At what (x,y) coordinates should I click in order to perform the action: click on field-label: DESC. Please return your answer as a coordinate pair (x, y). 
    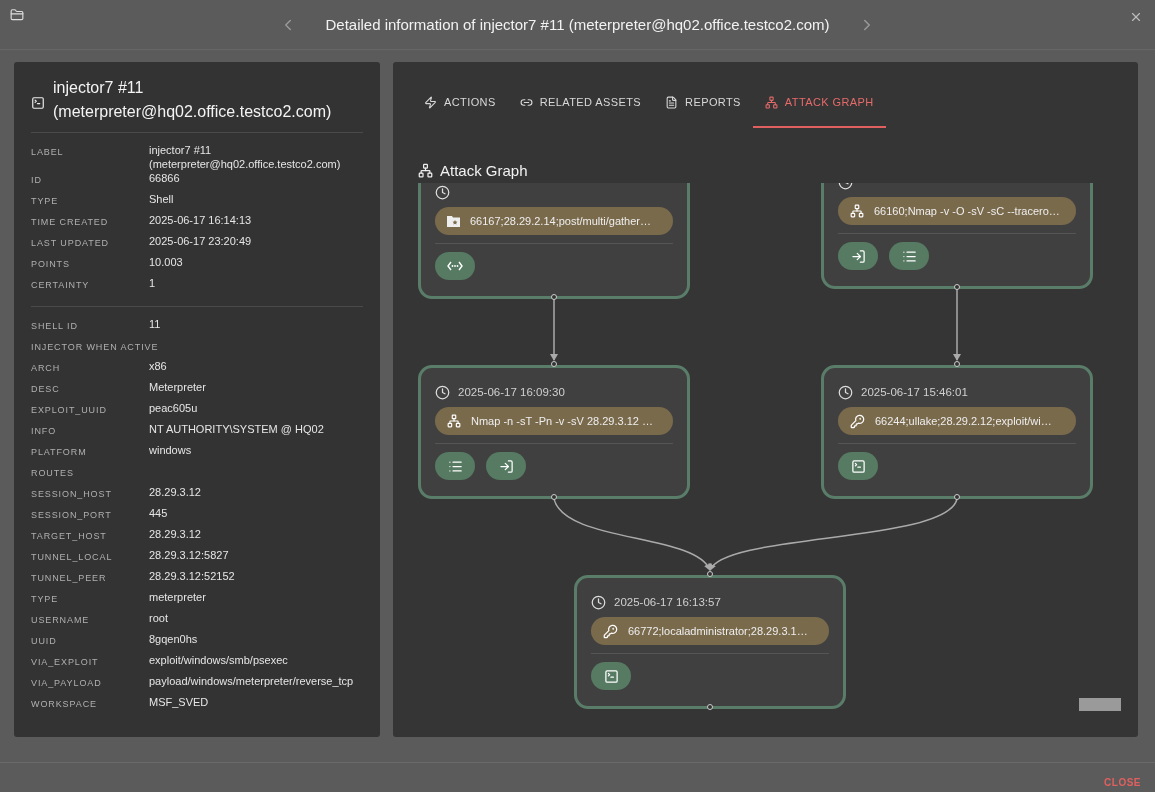
    Looking at the image, I should click on (46, 389).